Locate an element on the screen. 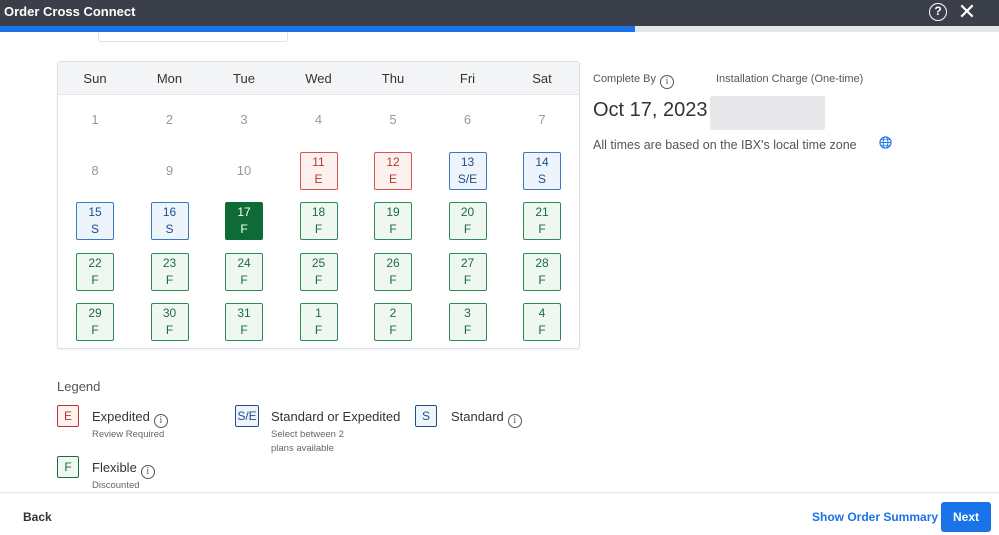 This screenshot has width=999, height=535. calendar-day-option: 11 E is located at coordinates (318, 170).